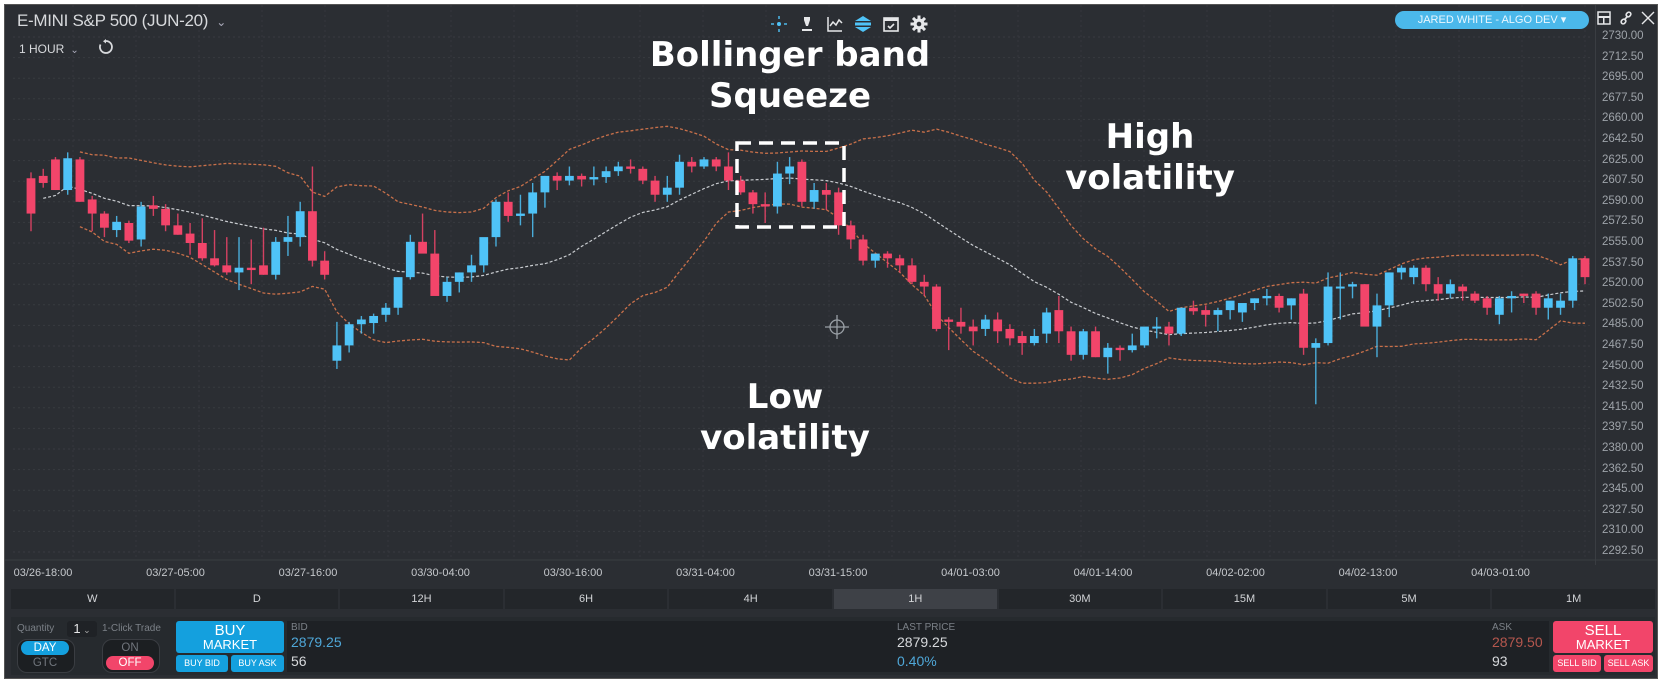 The image size is (1662, 683). Describe the element at coordinates (849, 24) in the screenshot. I see `chart-toolbar` at that location.